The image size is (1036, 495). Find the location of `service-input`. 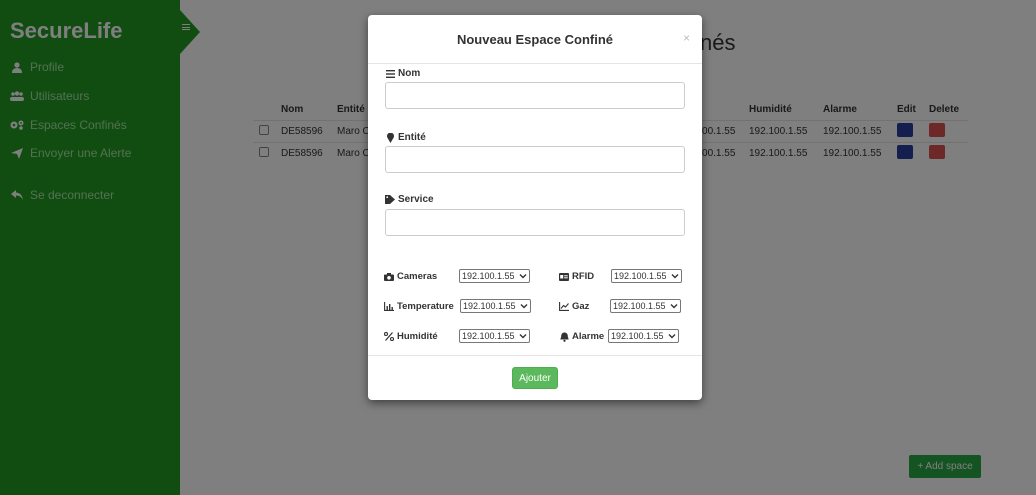

service-input is located at coordinates (535, 222).